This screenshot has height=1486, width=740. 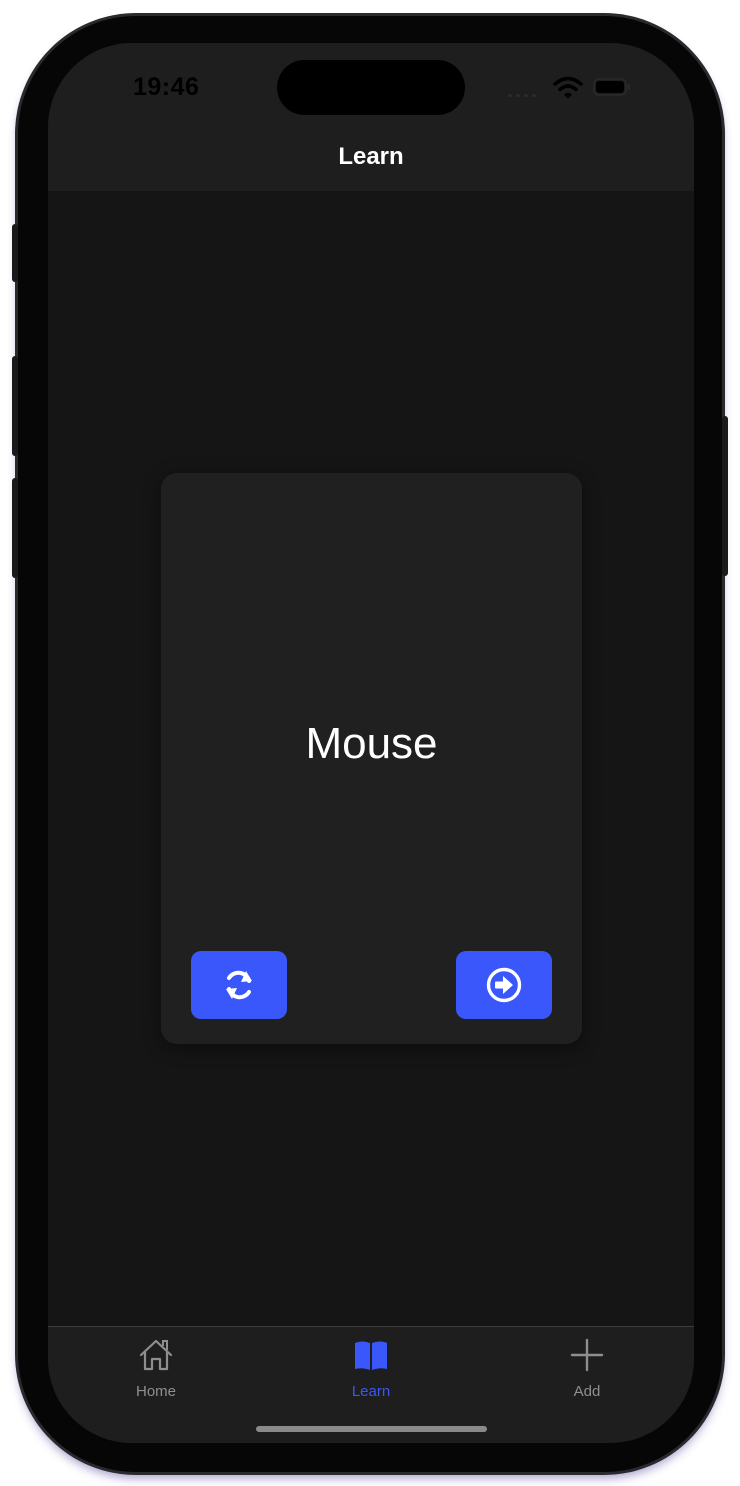 What do you see at coordinates (371, 1429) in the screenshot?
I see `home-indicator` at bounding box center [371, 1429].